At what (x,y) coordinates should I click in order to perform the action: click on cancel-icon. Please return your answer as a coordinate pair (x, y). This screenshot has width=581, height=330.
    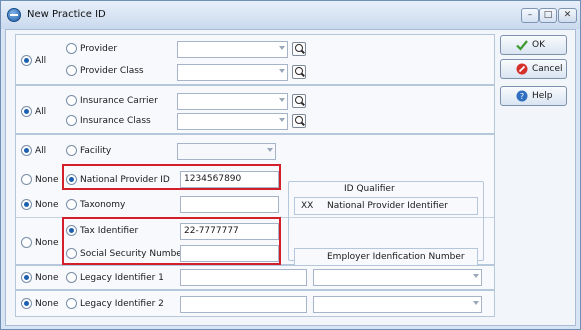
    Looking at the image, I should click on (522, 69).